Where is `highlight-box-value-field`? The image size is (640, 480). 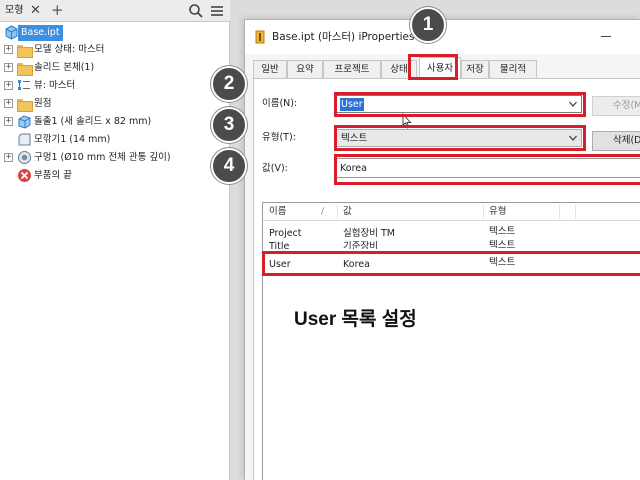
highlight-box-value-field is located at coordinates (487, 169).